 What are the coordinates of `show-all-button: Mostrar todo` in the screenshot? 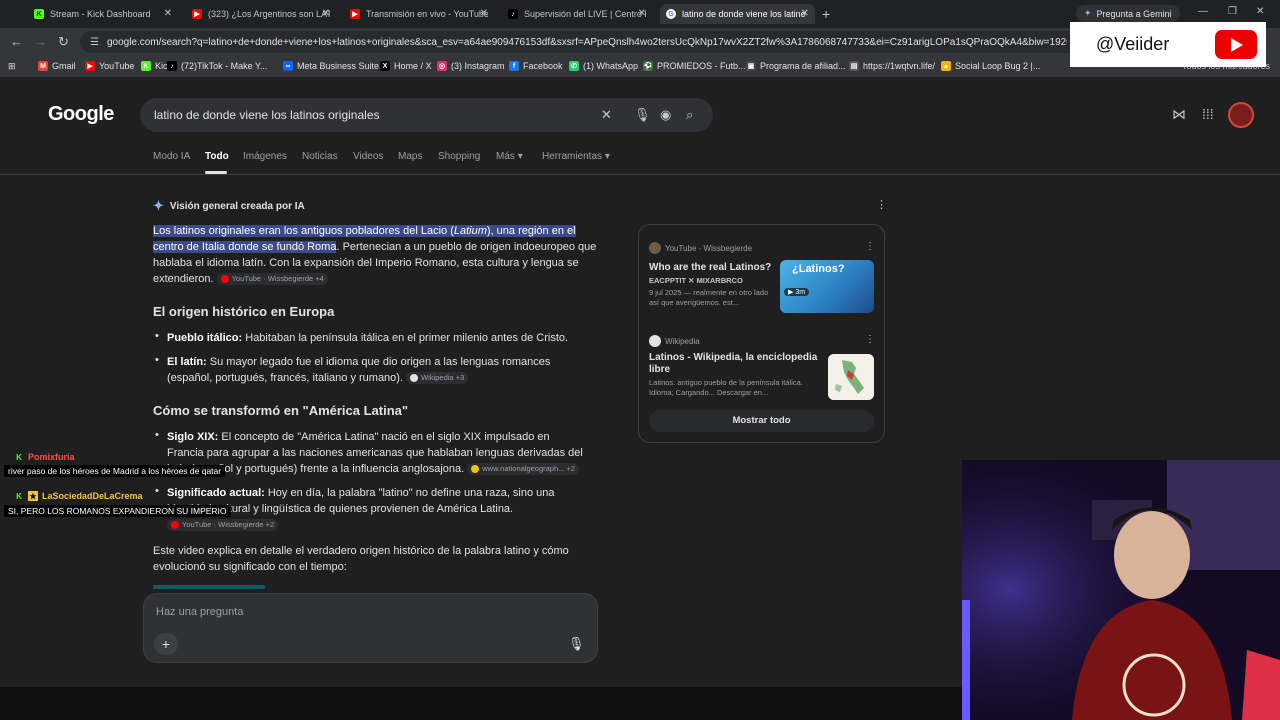 It's located at (761, 421).